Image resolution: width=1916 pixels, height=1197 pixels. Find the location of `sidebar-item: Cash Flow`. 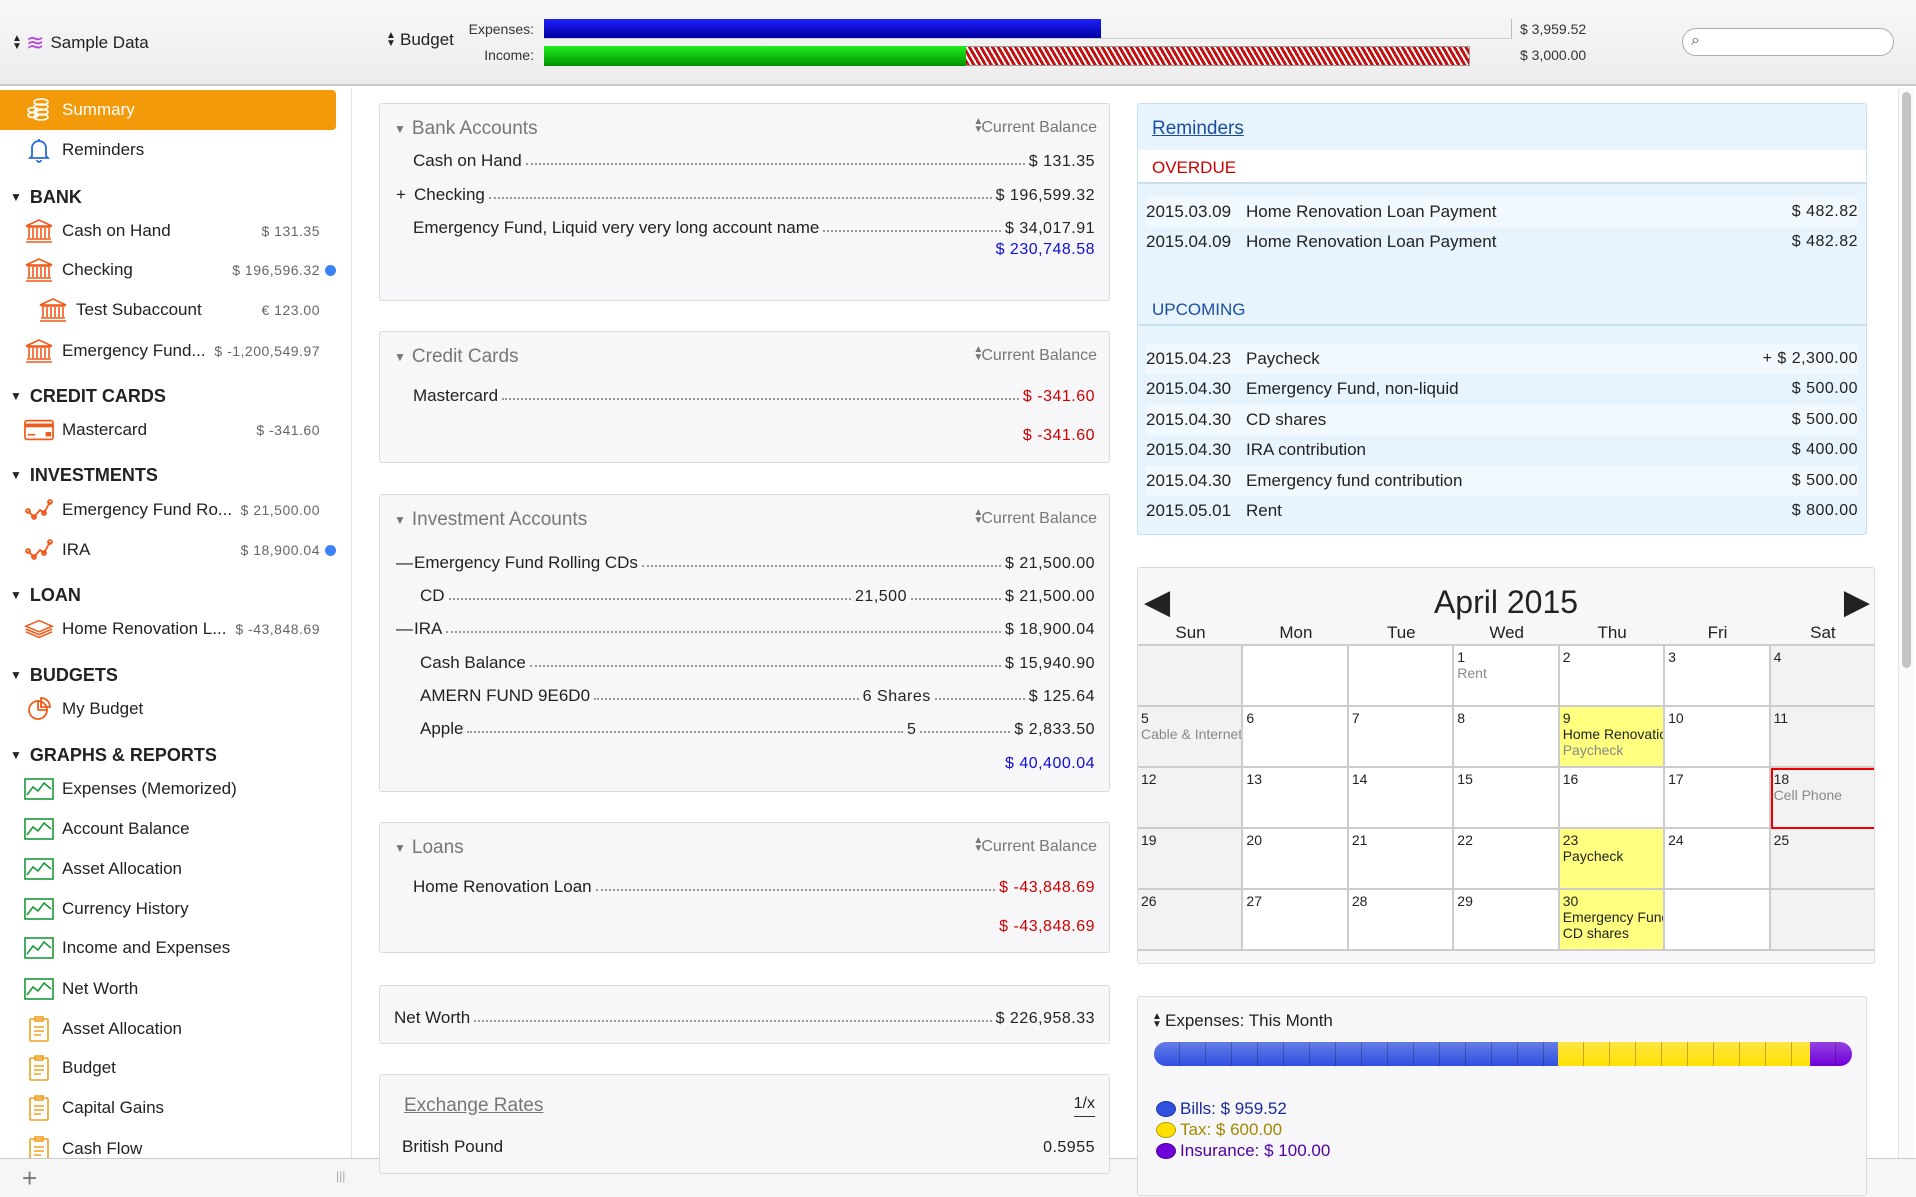

sidebar-item: Cash Flow is located at coordinates (168, 1143).